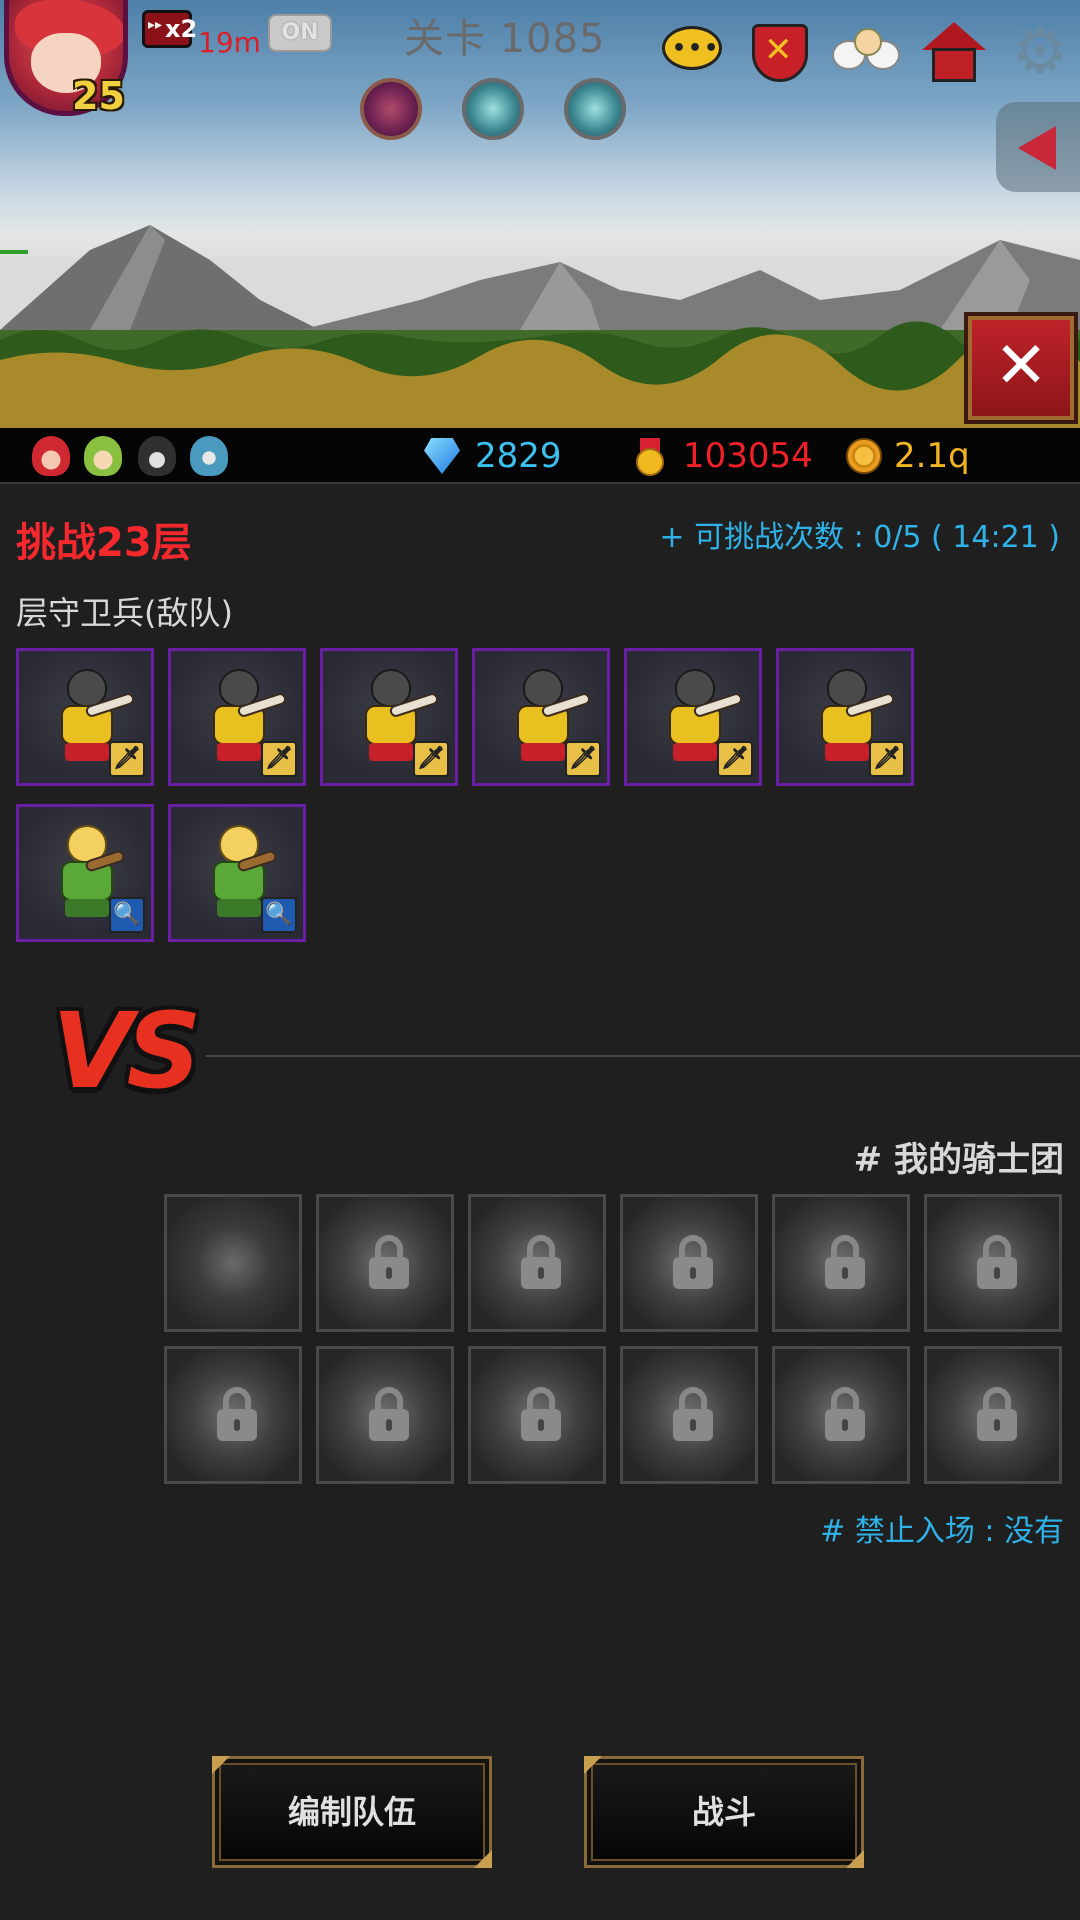 The width and height of the screenshot is (1080, 1920). I want to click on medal-count: 103054, so click(748, 456).